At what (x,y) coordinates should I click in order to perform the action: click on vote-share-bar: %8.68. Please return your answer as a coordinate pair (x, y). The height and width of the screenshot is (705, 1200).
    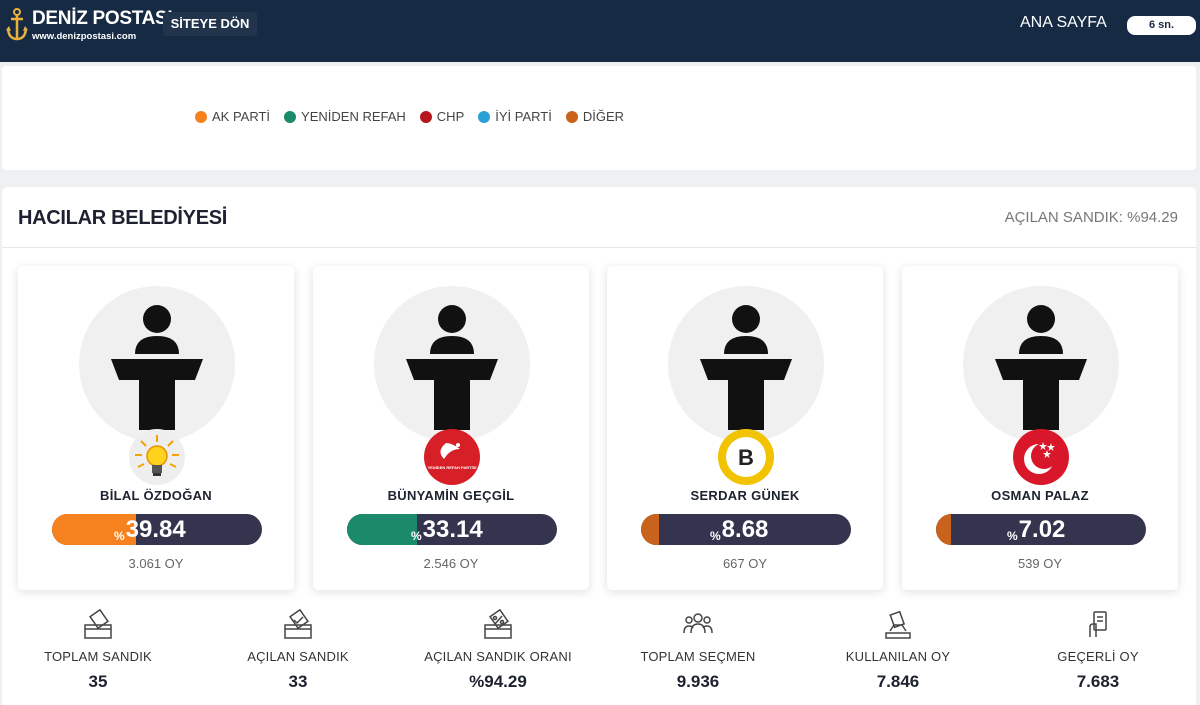
    Looking at the image, I should click on (746, 529).